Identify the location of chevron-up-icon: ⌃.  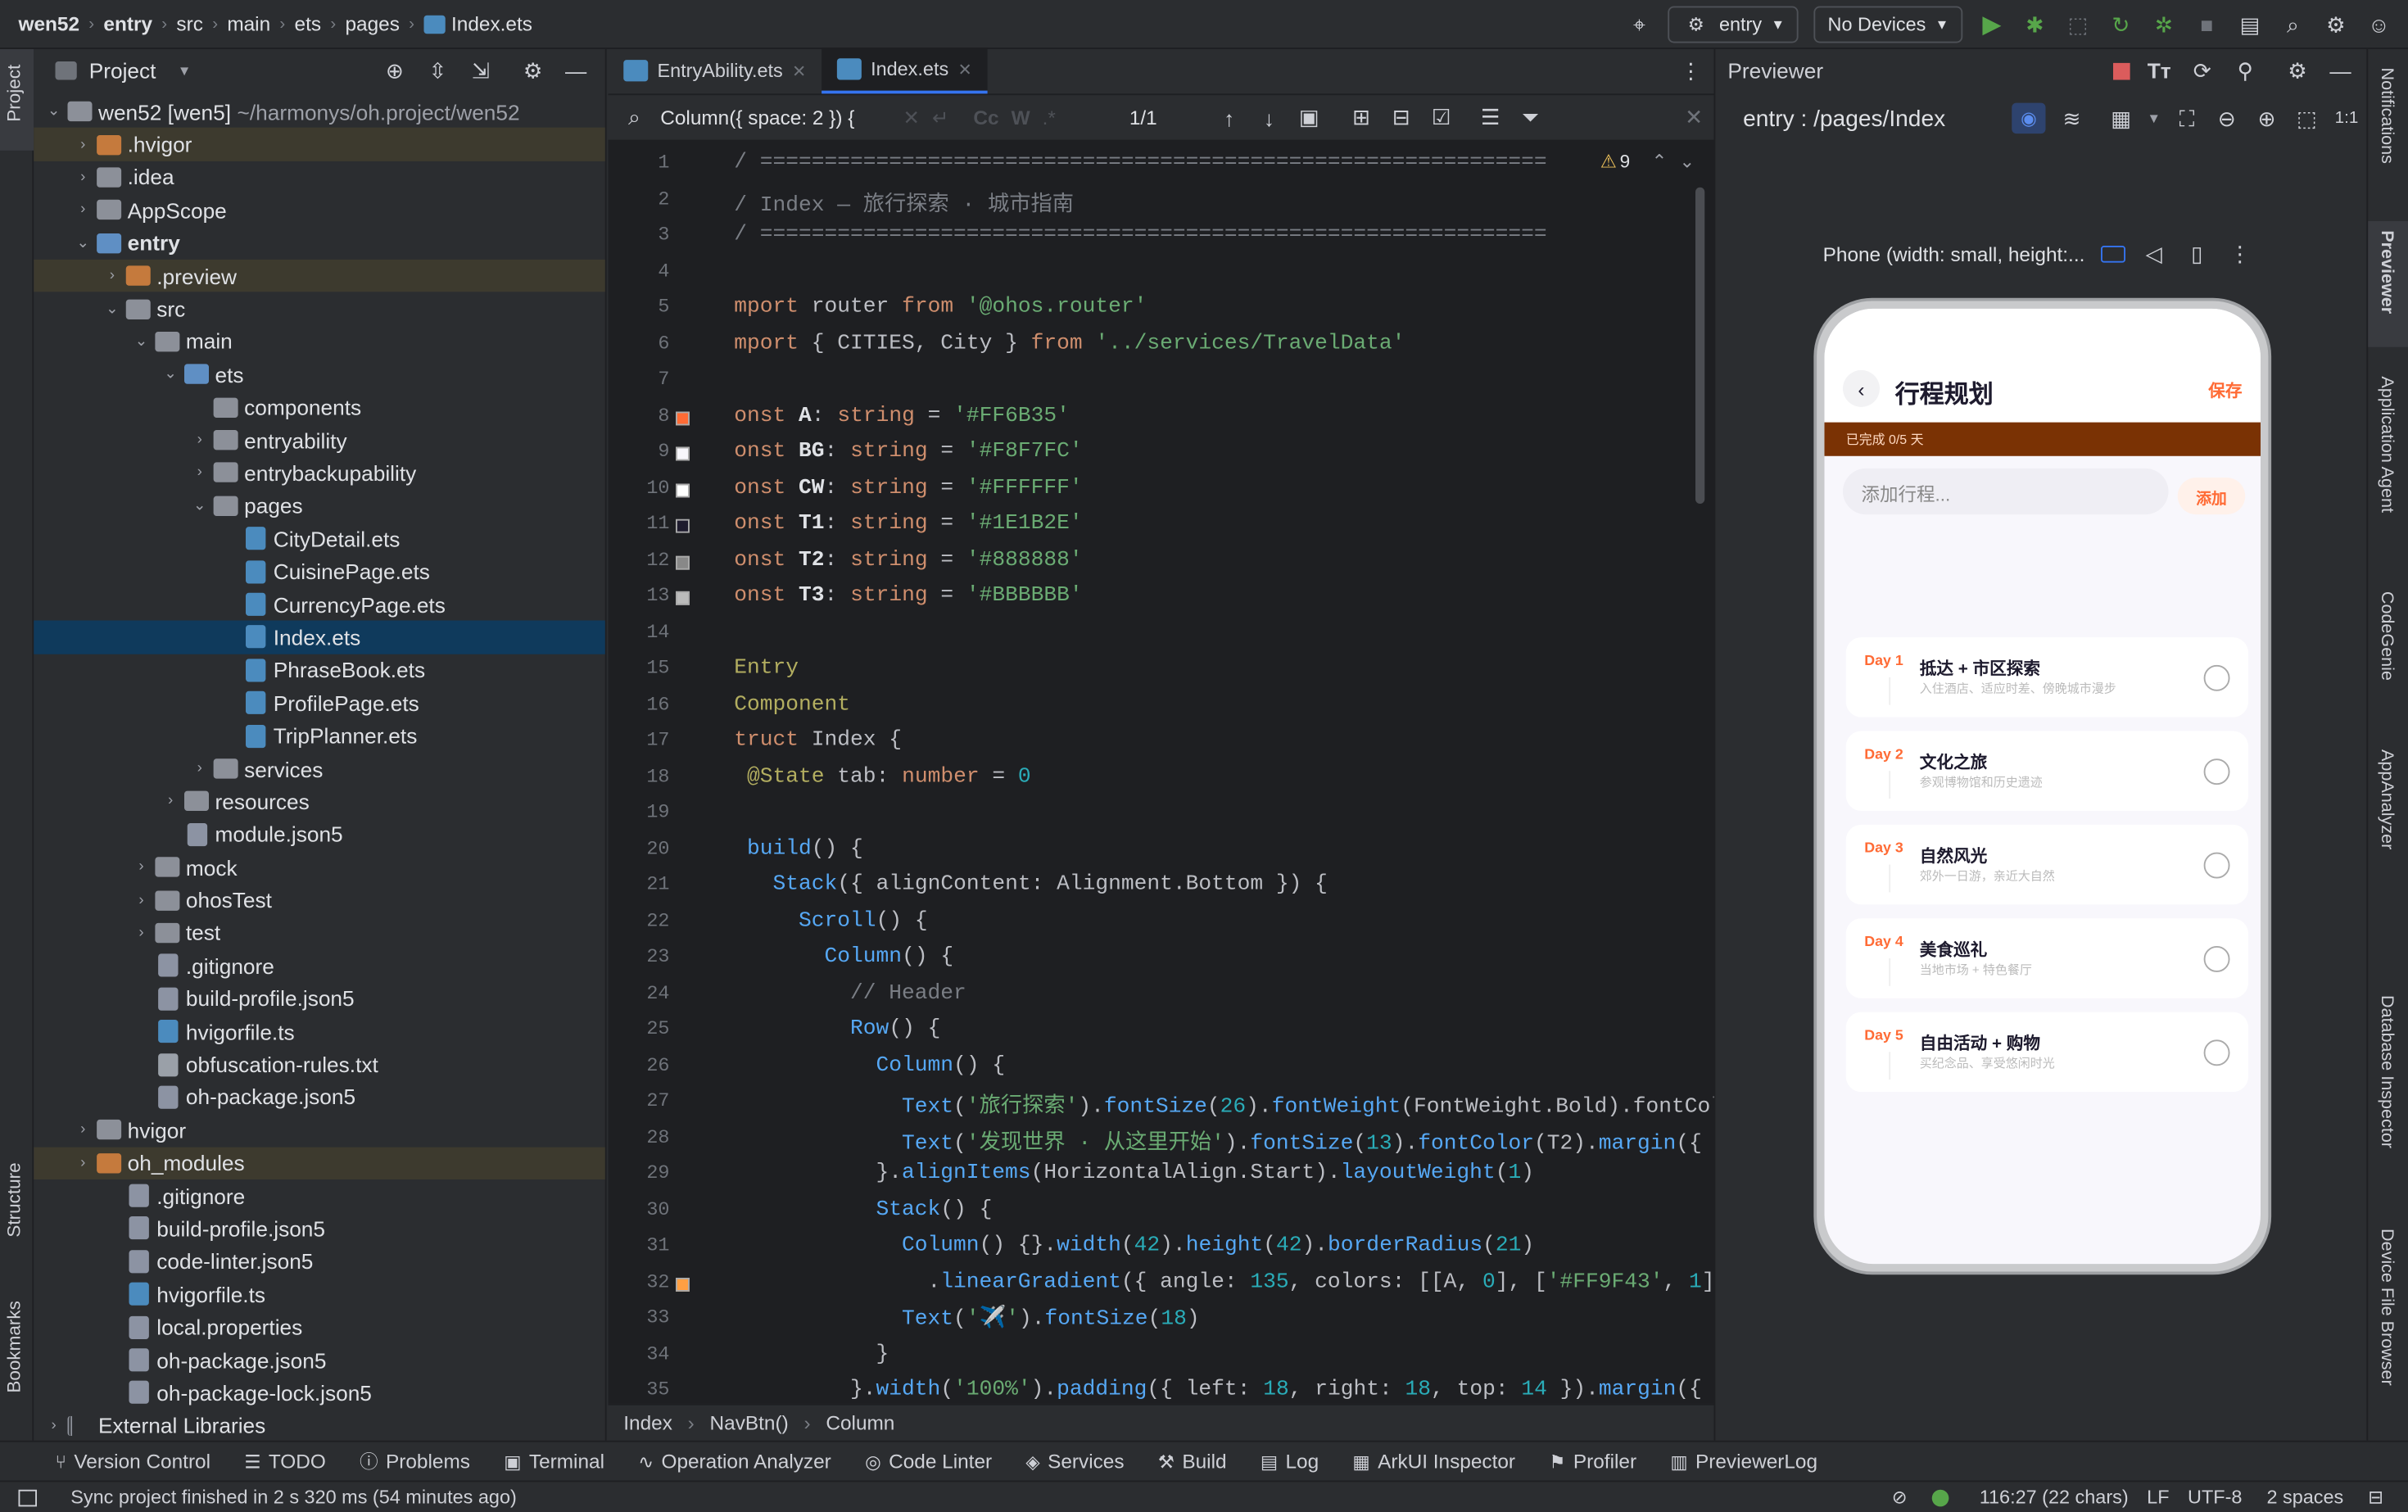
(1659, 161).